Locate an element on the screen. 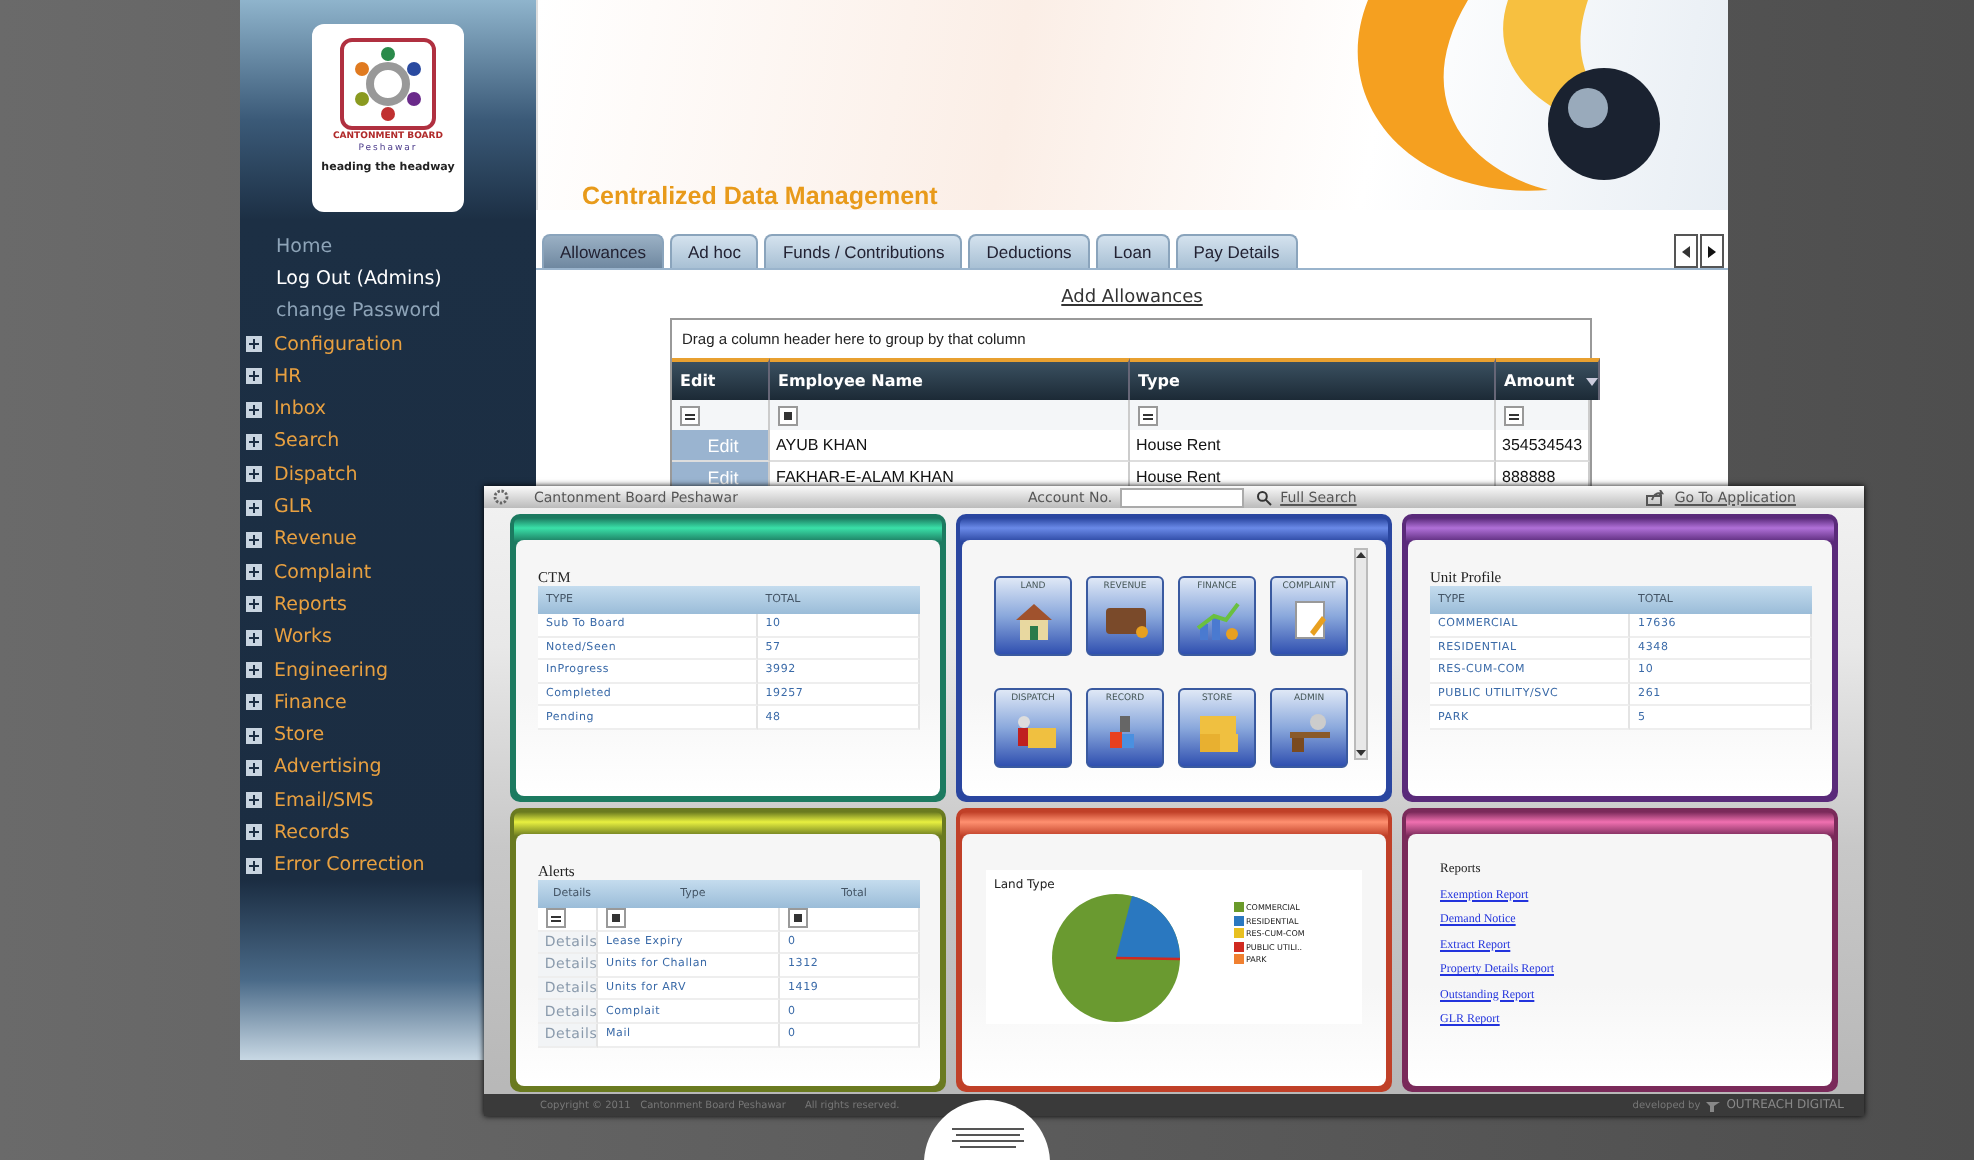 The height and width of the screenshot is (1160, 1974). sidebar-item: HR is located at coordinates (271, 376).